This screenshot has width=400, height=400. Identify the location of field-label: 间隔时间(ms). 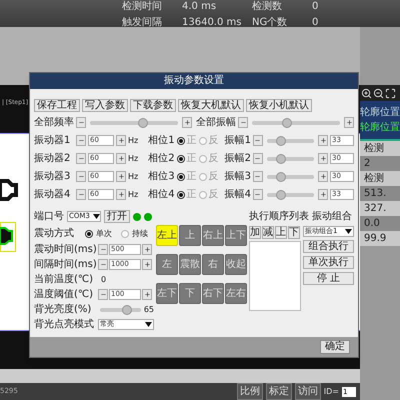
(65, 265).